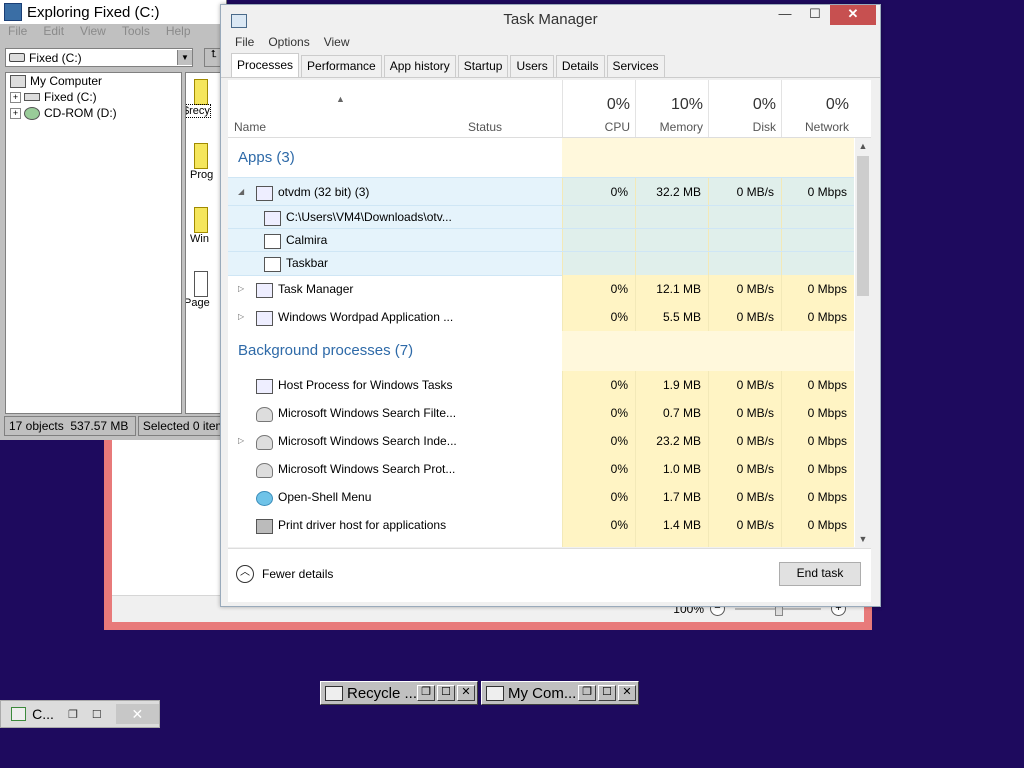 Image resolution: width=1024 pixels, height=768 pixels. Describe the element at coordinates (541, 240) in the screenshot. I see `process-row: Calmira` at that location.